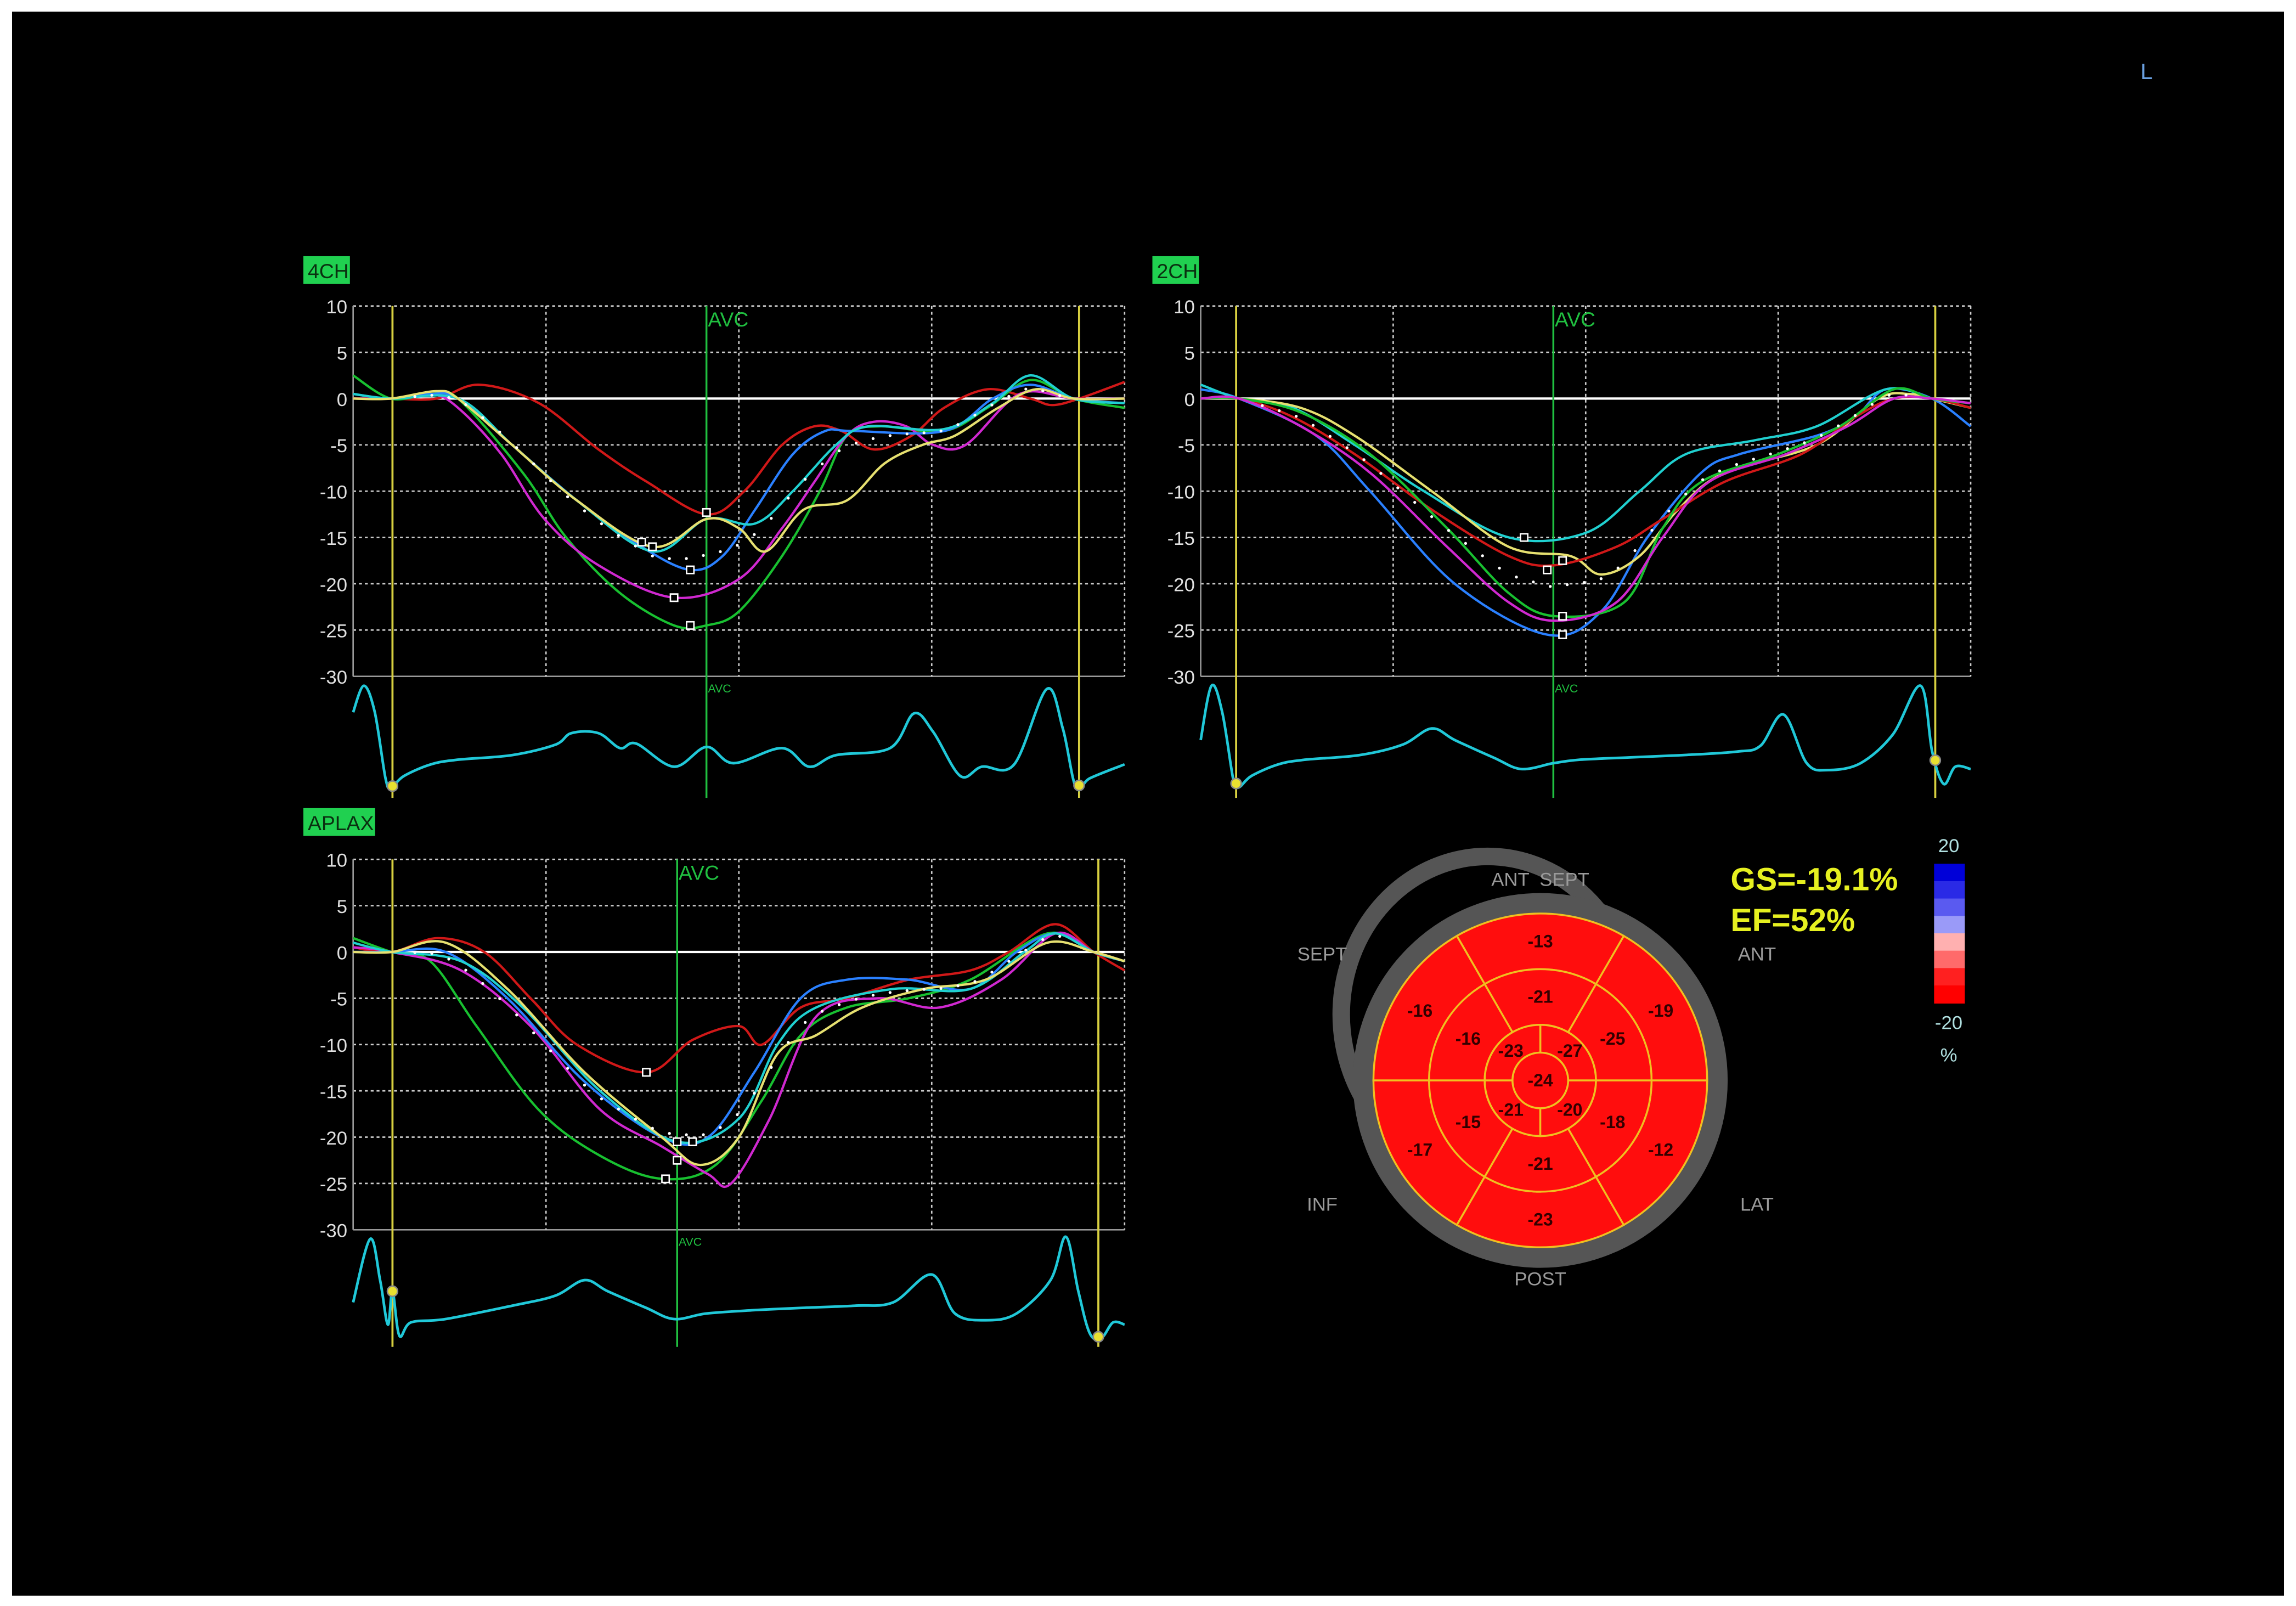  Describe the element at coordinates (1757, 1204) in the screenshot. I see `wall-label-lat: LAT` at that location.